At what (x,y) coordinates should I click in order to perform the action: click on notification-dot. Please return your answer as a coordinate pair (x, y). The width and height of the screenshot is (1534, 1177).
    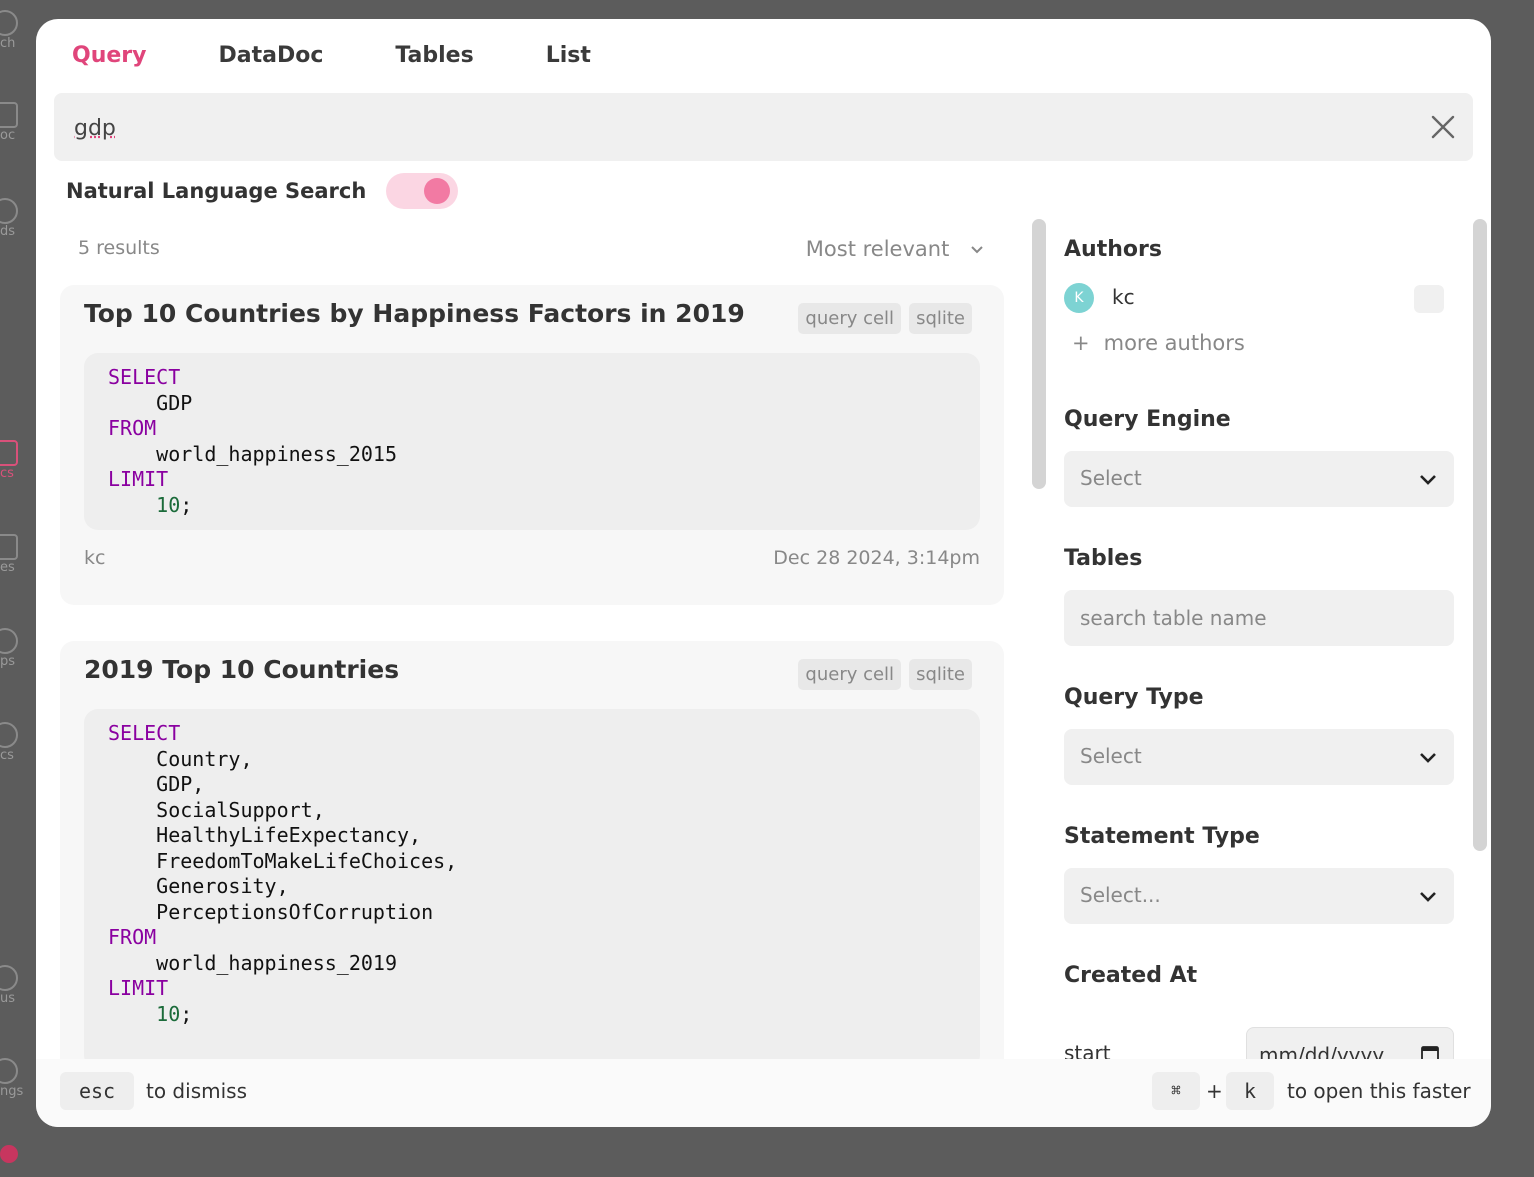
    Looking at the image, I should click on (9, 1154).